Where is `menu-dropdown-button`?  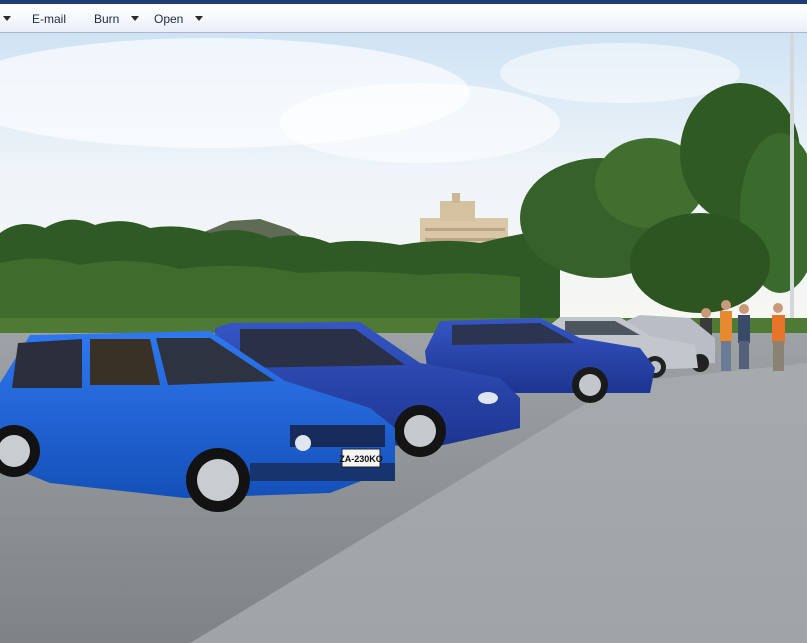
menu-dropdown-button is located at coordinates (7, 18).